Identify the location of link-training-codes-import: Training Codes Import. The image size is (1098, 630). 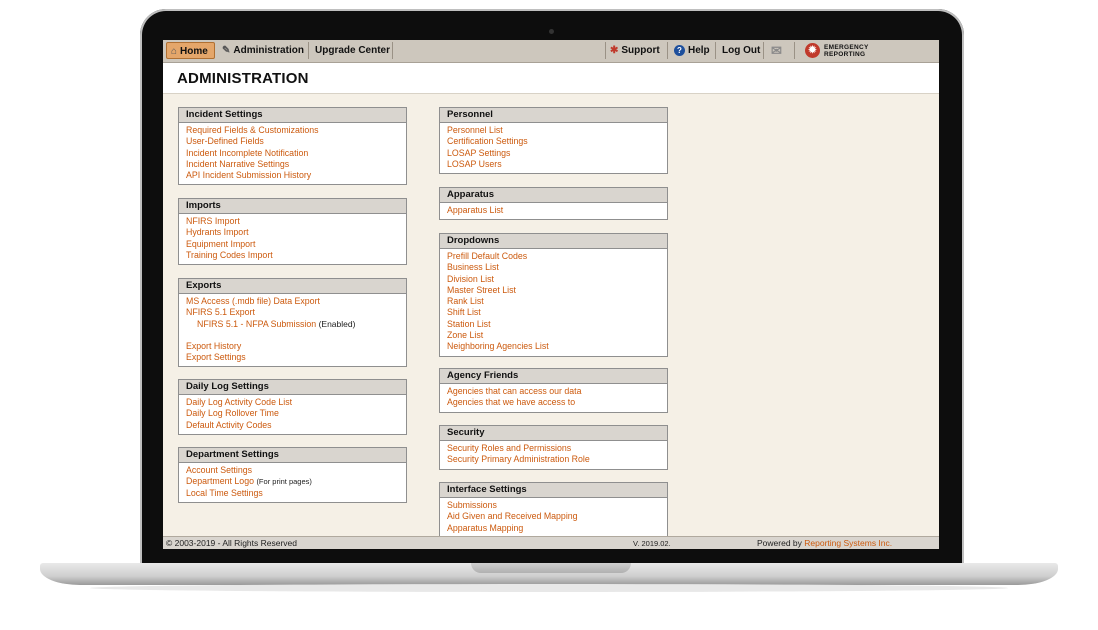
(296, 255).